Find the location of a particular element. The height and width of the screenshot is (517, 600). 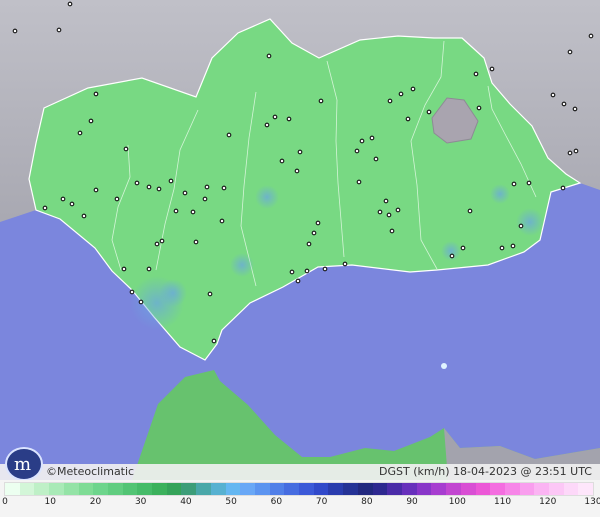

legend-tick-40: 40 is located at coordinates (186, 502).